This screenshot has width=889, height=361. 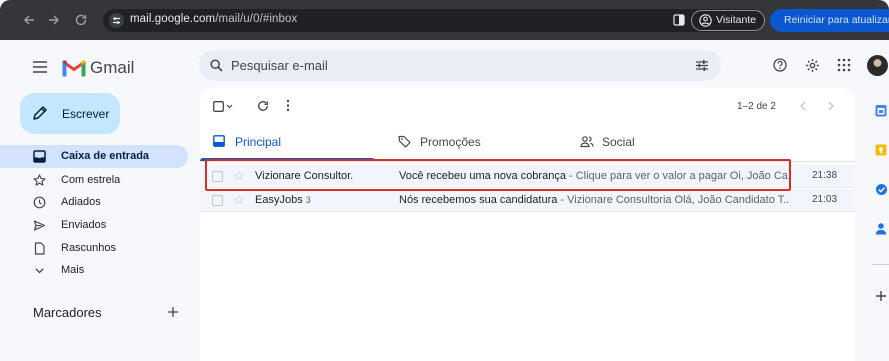 What do you see at coordinates (880, 264) in the screenshot?
I see `rail-divider` at bounding box center [880, 264].